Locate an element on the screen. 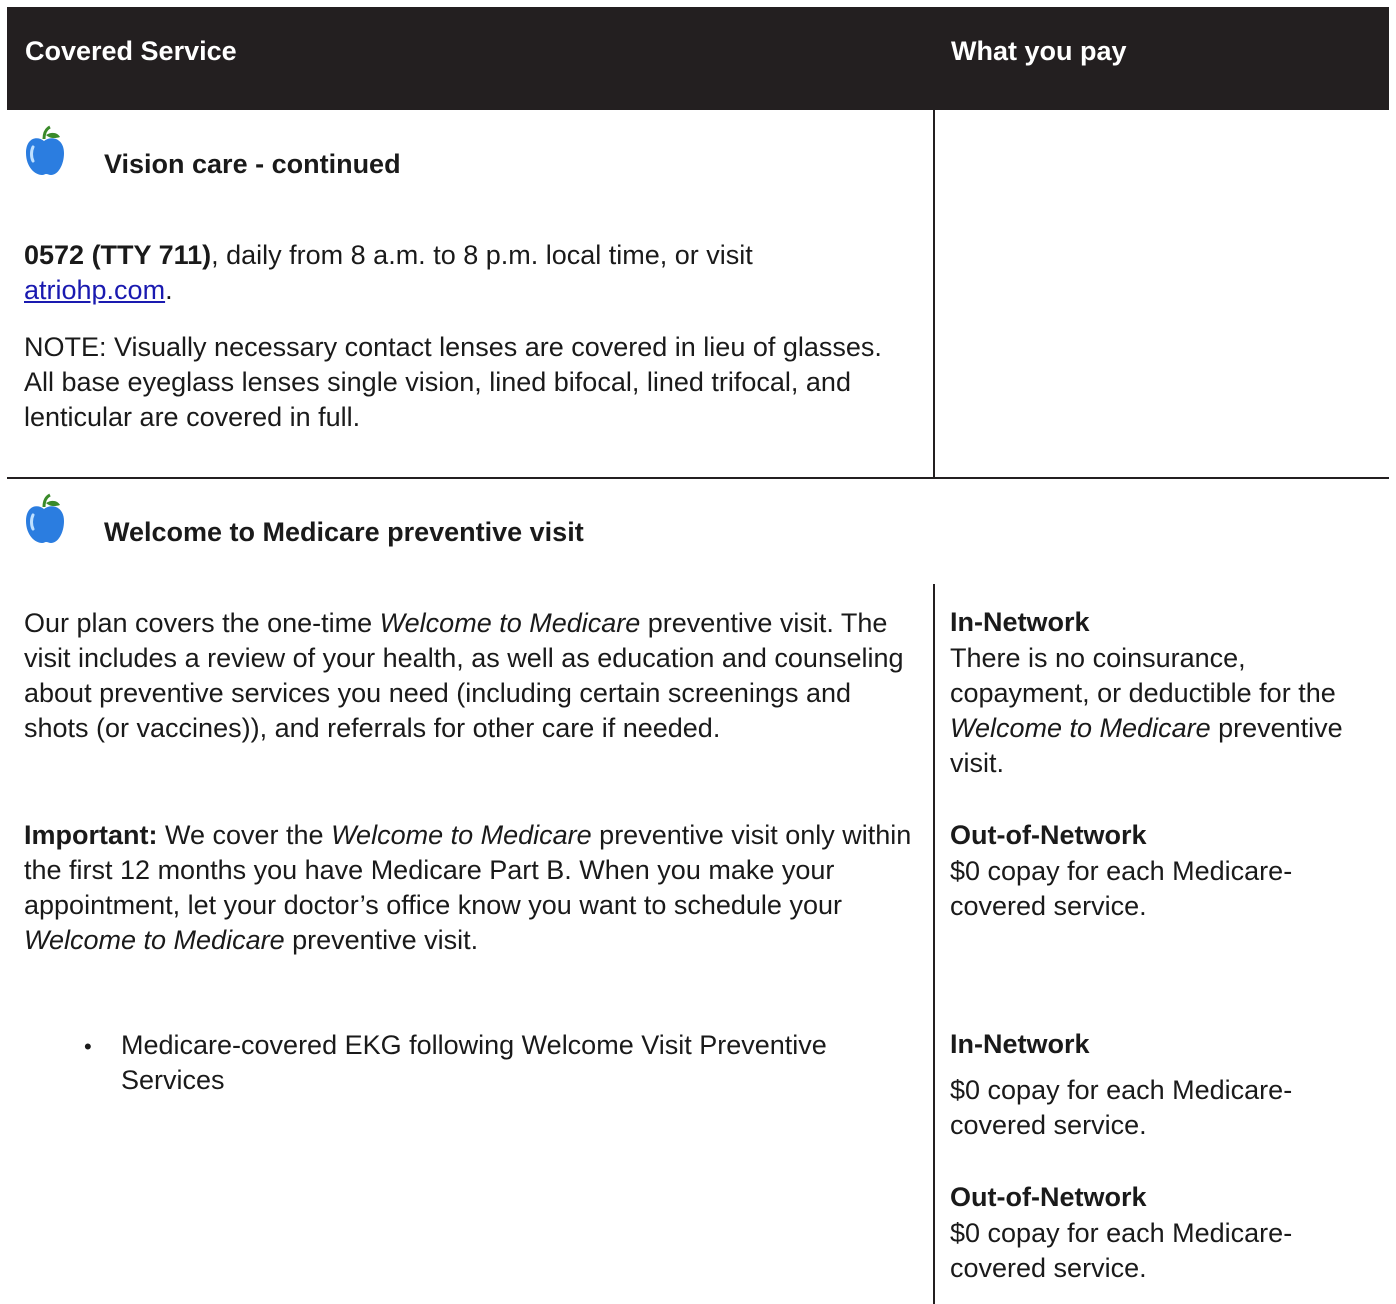 The height and width of the screenshot is (1304, 1396). out-of-network-heading: Out-of-Network is located at coordinates (1048, 835).